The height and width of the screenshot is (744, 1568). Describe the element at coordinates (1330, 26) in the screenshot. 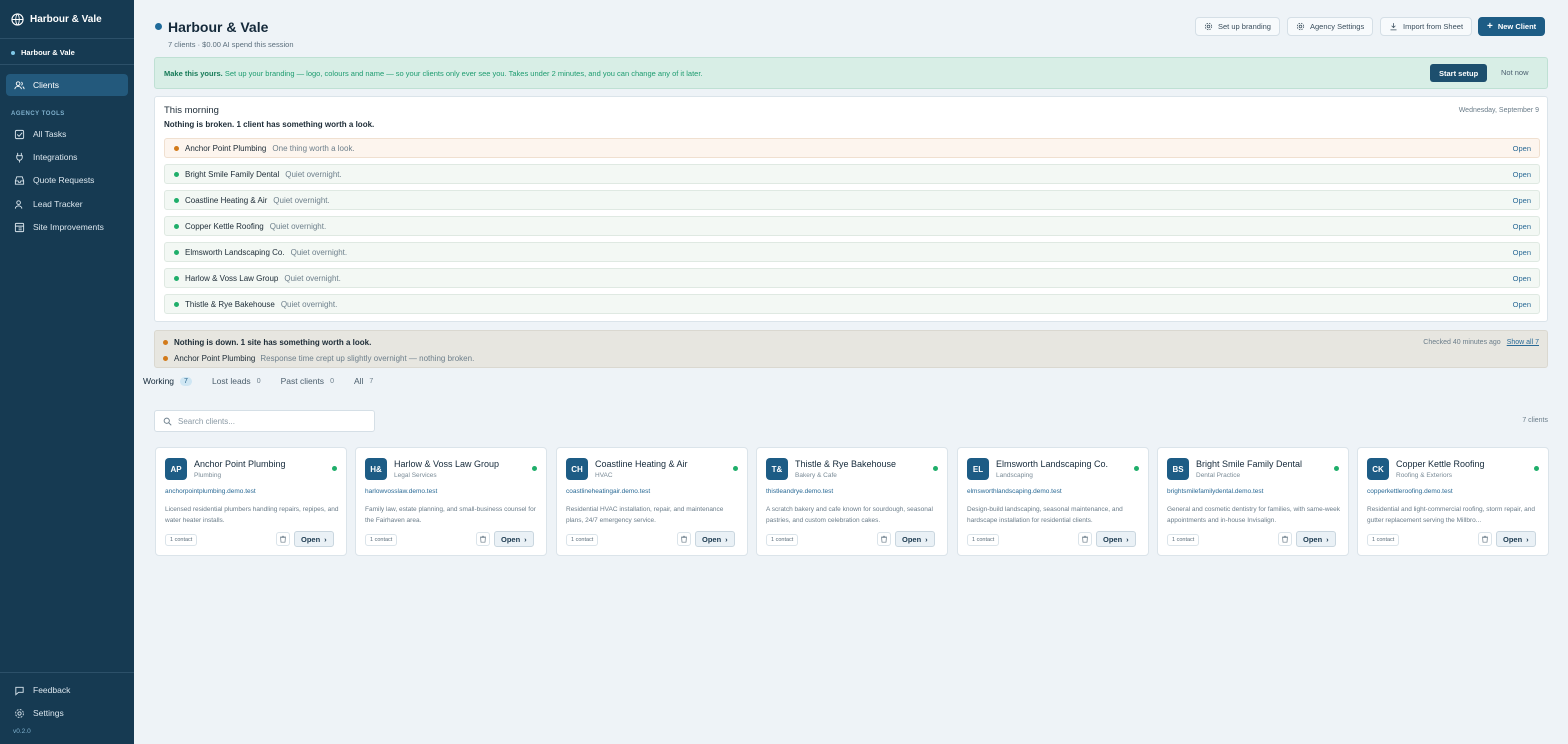

I see `agency-settings-button: Agency Settings` at that location.